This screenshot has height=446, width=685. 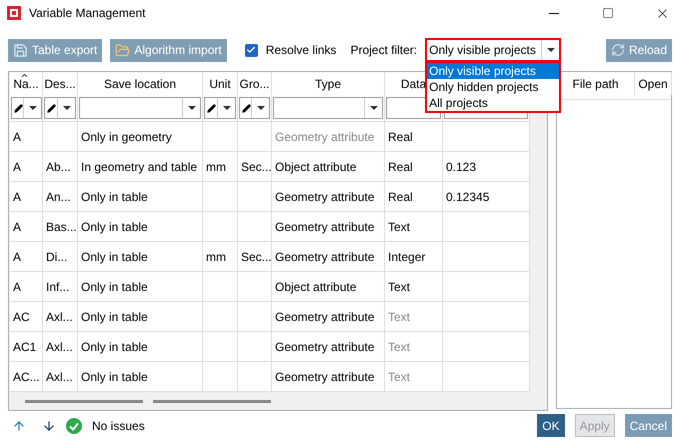 What do you see at coordinates (554, 13) in the screenshot?
I see `minimize-icon` at bounding box center [554, 13].